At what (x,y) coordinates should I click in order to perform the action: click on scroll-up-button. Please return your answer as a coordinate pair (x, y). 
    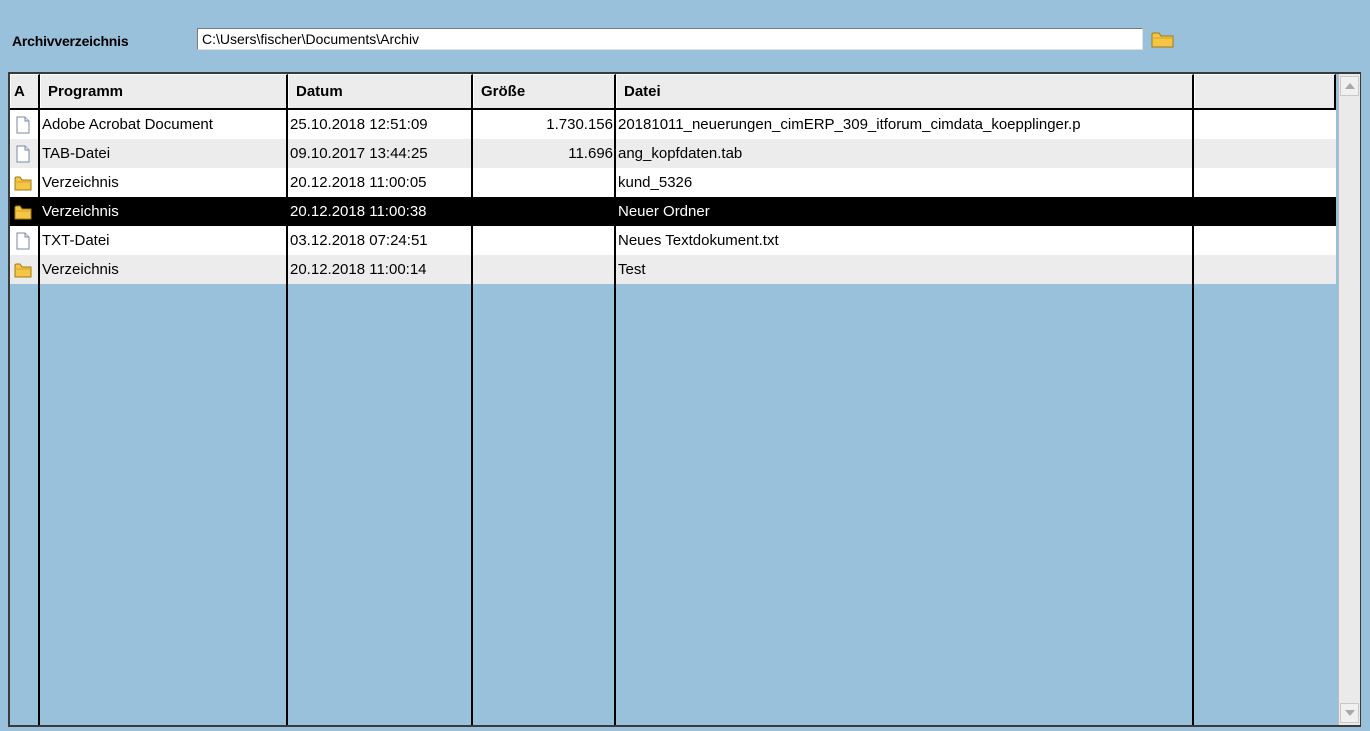
    Looking at the image, I should click on (1349, 86).